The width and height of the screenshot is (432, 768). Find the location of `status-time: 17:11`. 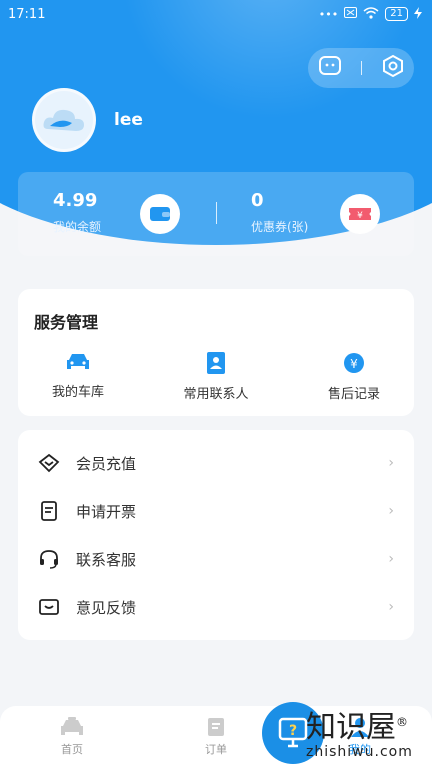

status-time: 17:11 is located at coordinates (27, 14).